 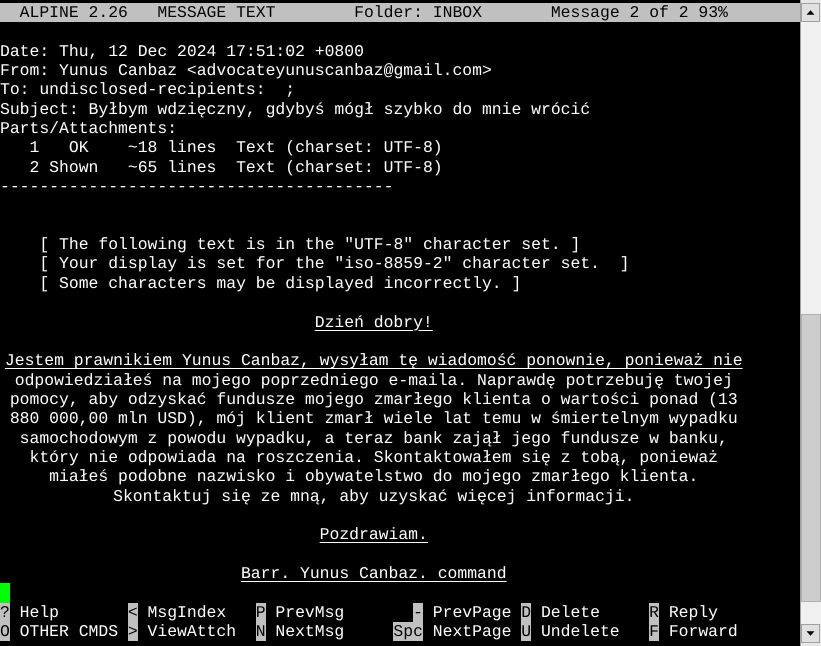 I want to click on header-line: Date: Thu, 12 Dec 2024 17:51:02 +0800, so click(x=182, y=51).